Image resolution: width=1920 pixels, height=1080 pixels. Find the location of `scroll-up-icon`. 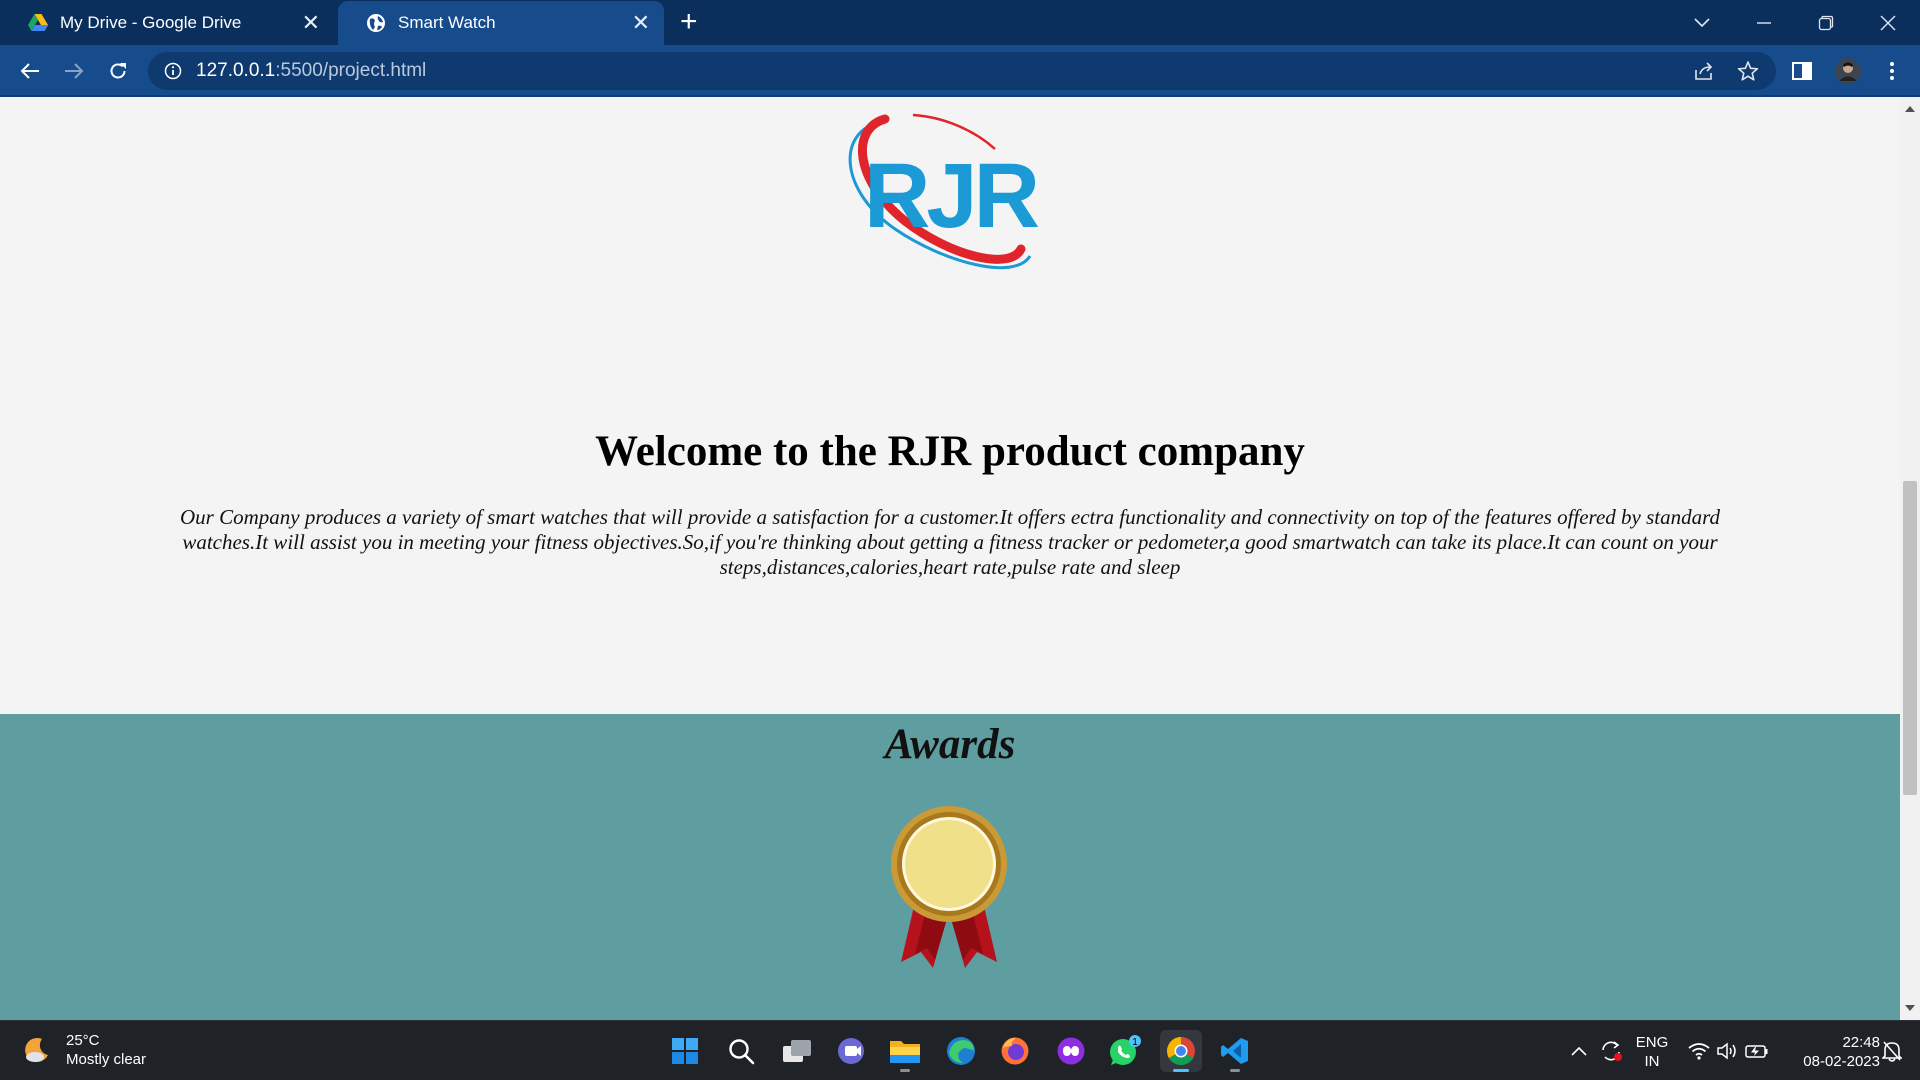

scroll-up-icon is located at coordinates (1910, 109).